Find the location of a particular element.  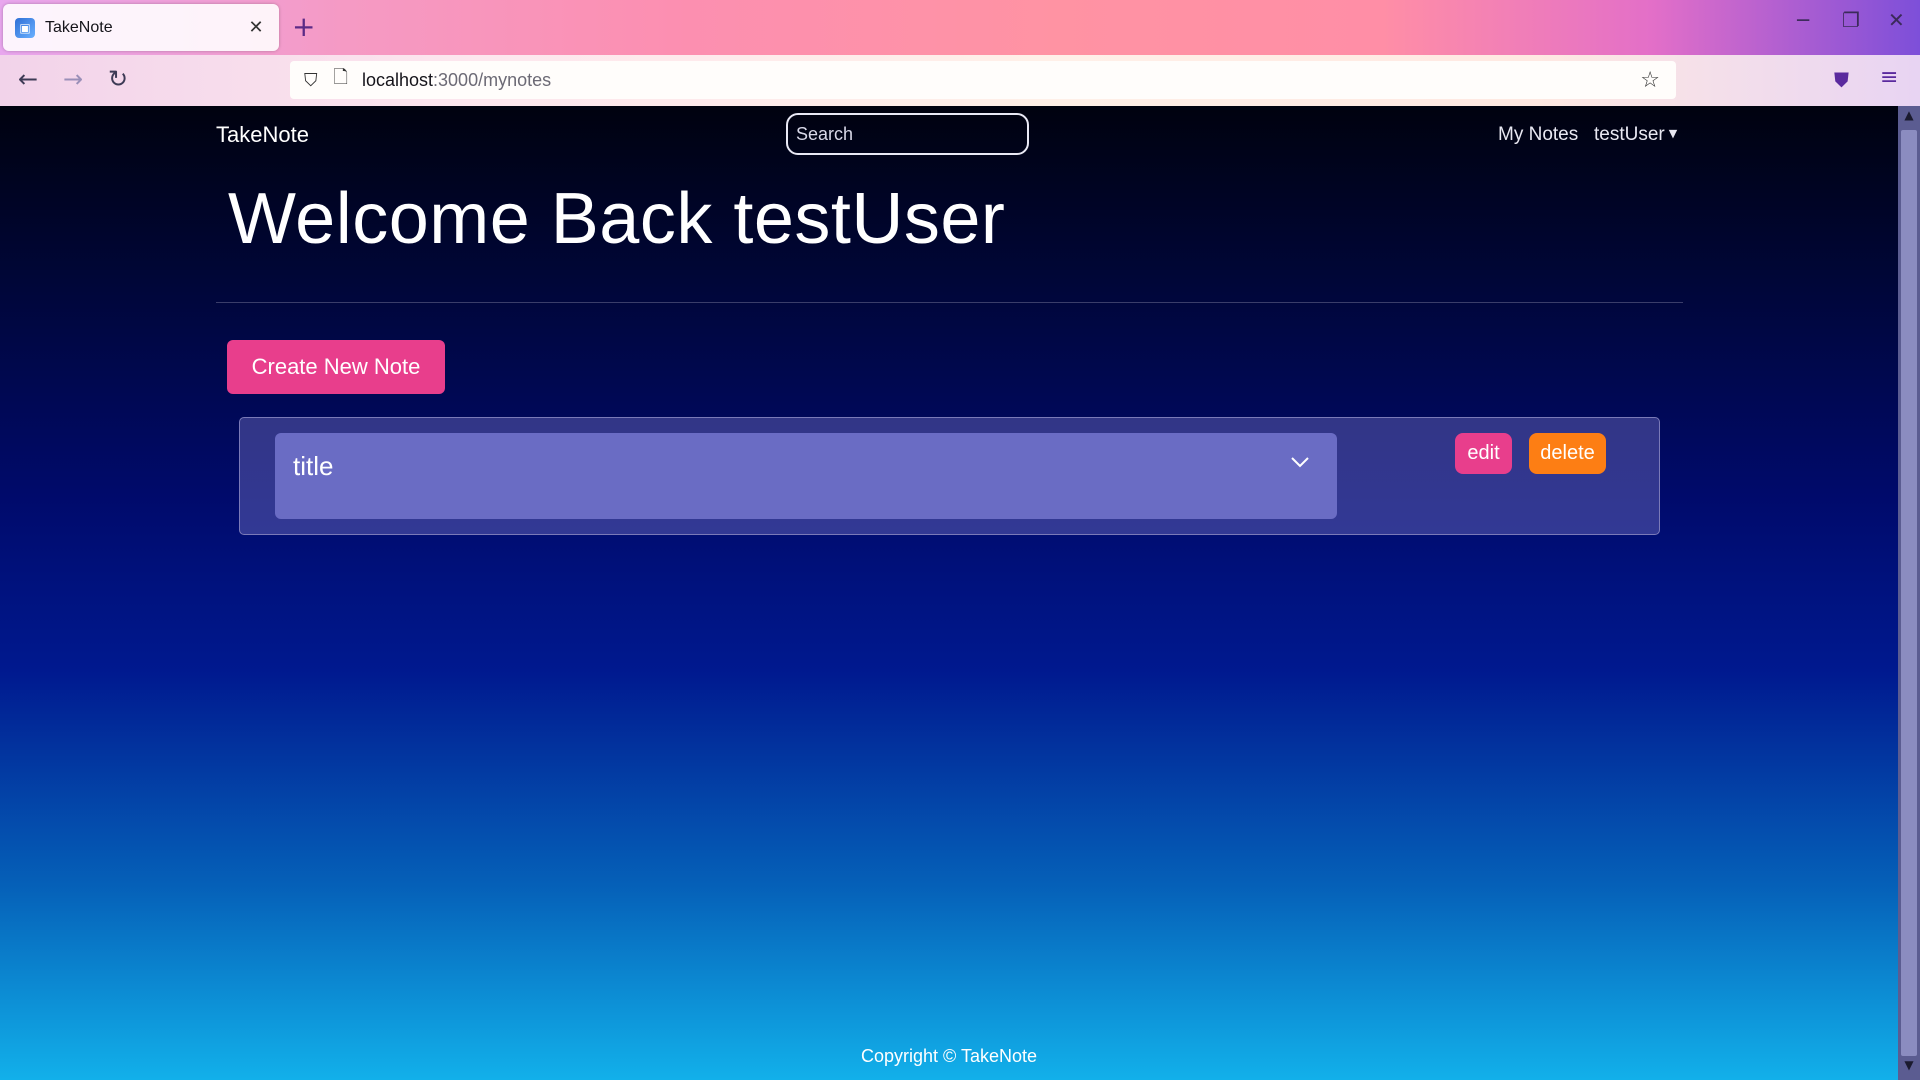

url-bar: ⛉ 🗋 localhost:3000/mynotes ☆ is located at coordinates (983, 80).